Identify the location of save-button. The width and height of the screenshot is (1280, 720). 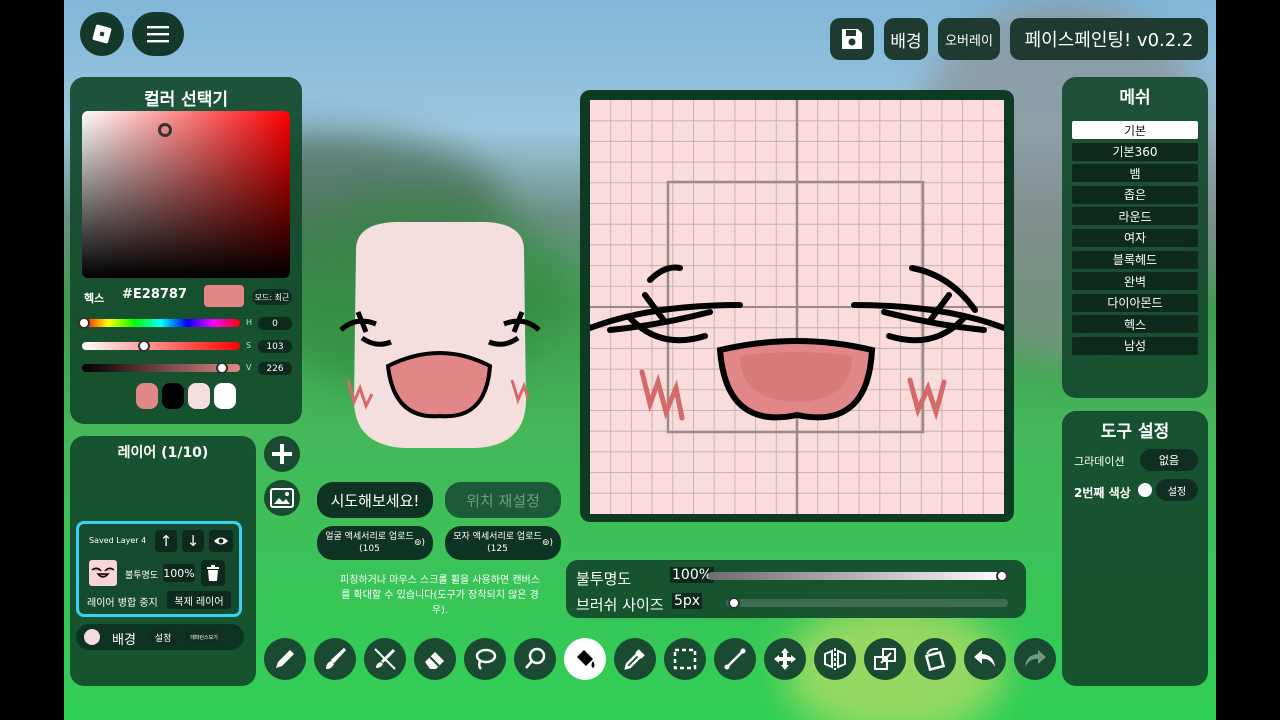
(852, 39).